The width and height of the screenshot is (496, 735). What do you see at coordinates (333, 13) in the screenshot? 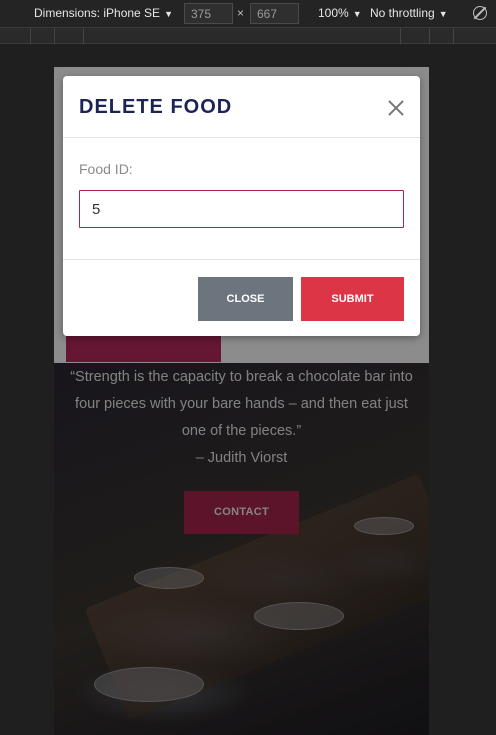
I see `zoom-label: 100%` at bounding box center [333, 13].